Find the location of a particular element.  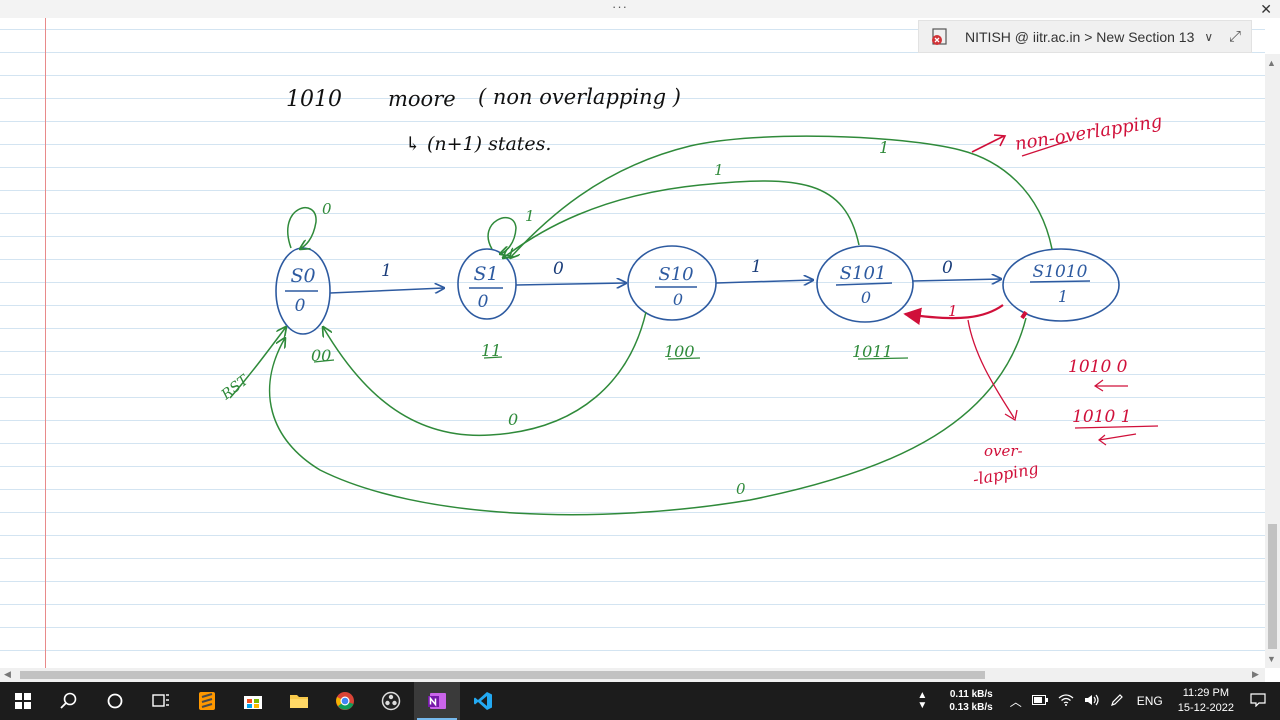

label-s1-self: 1 is located at coordinates (530, 216).